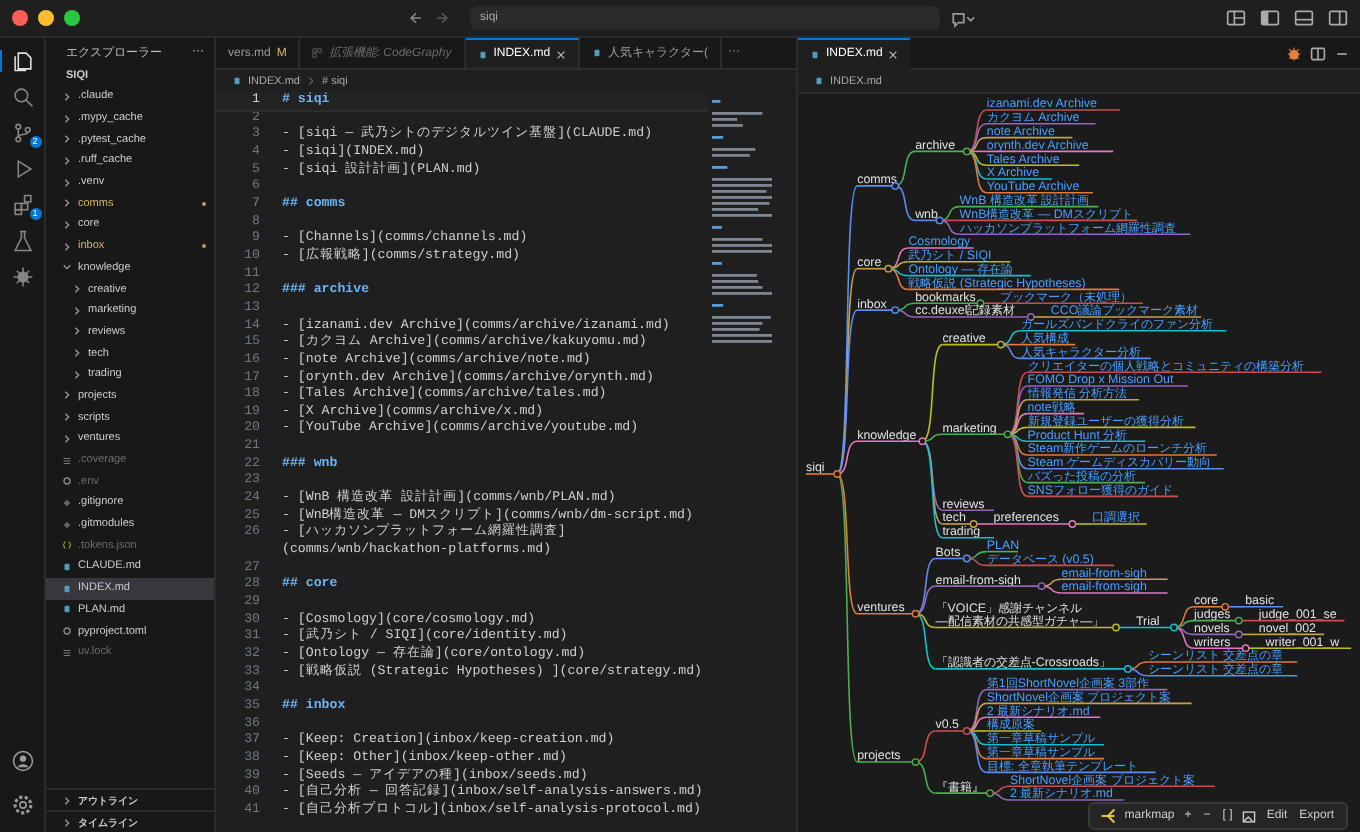  I want to click on flask-icon, so click(23, 241).